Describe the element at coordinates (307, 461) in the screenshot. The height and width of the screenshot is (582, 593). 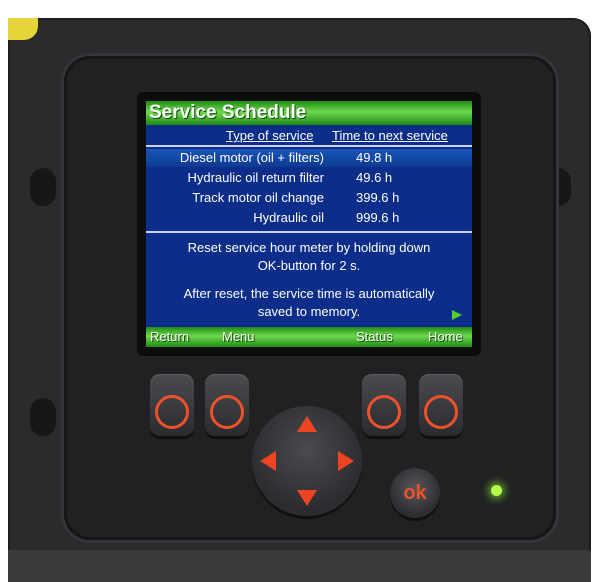
I see `direction-pad` at that location.